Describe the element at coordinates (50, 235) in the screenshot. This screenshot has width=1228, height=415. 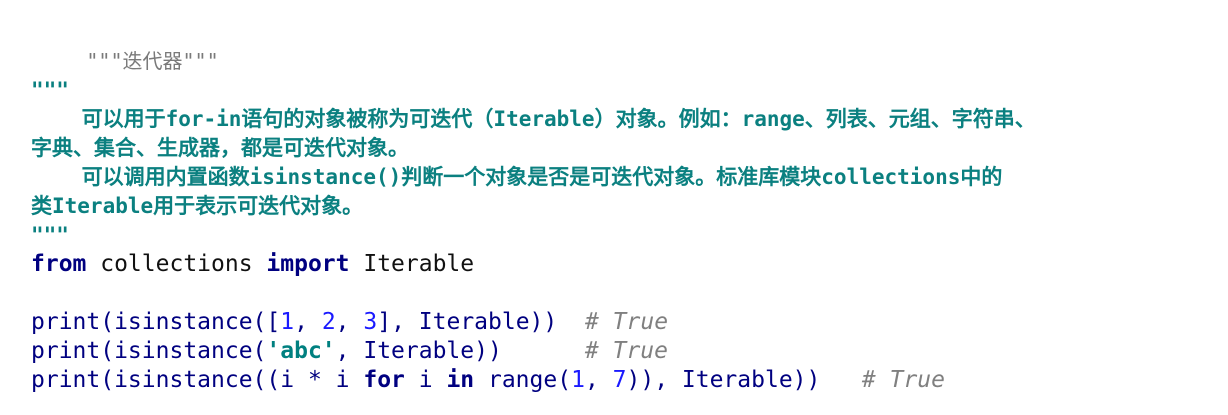
I see `docstring-close: """` at that location.